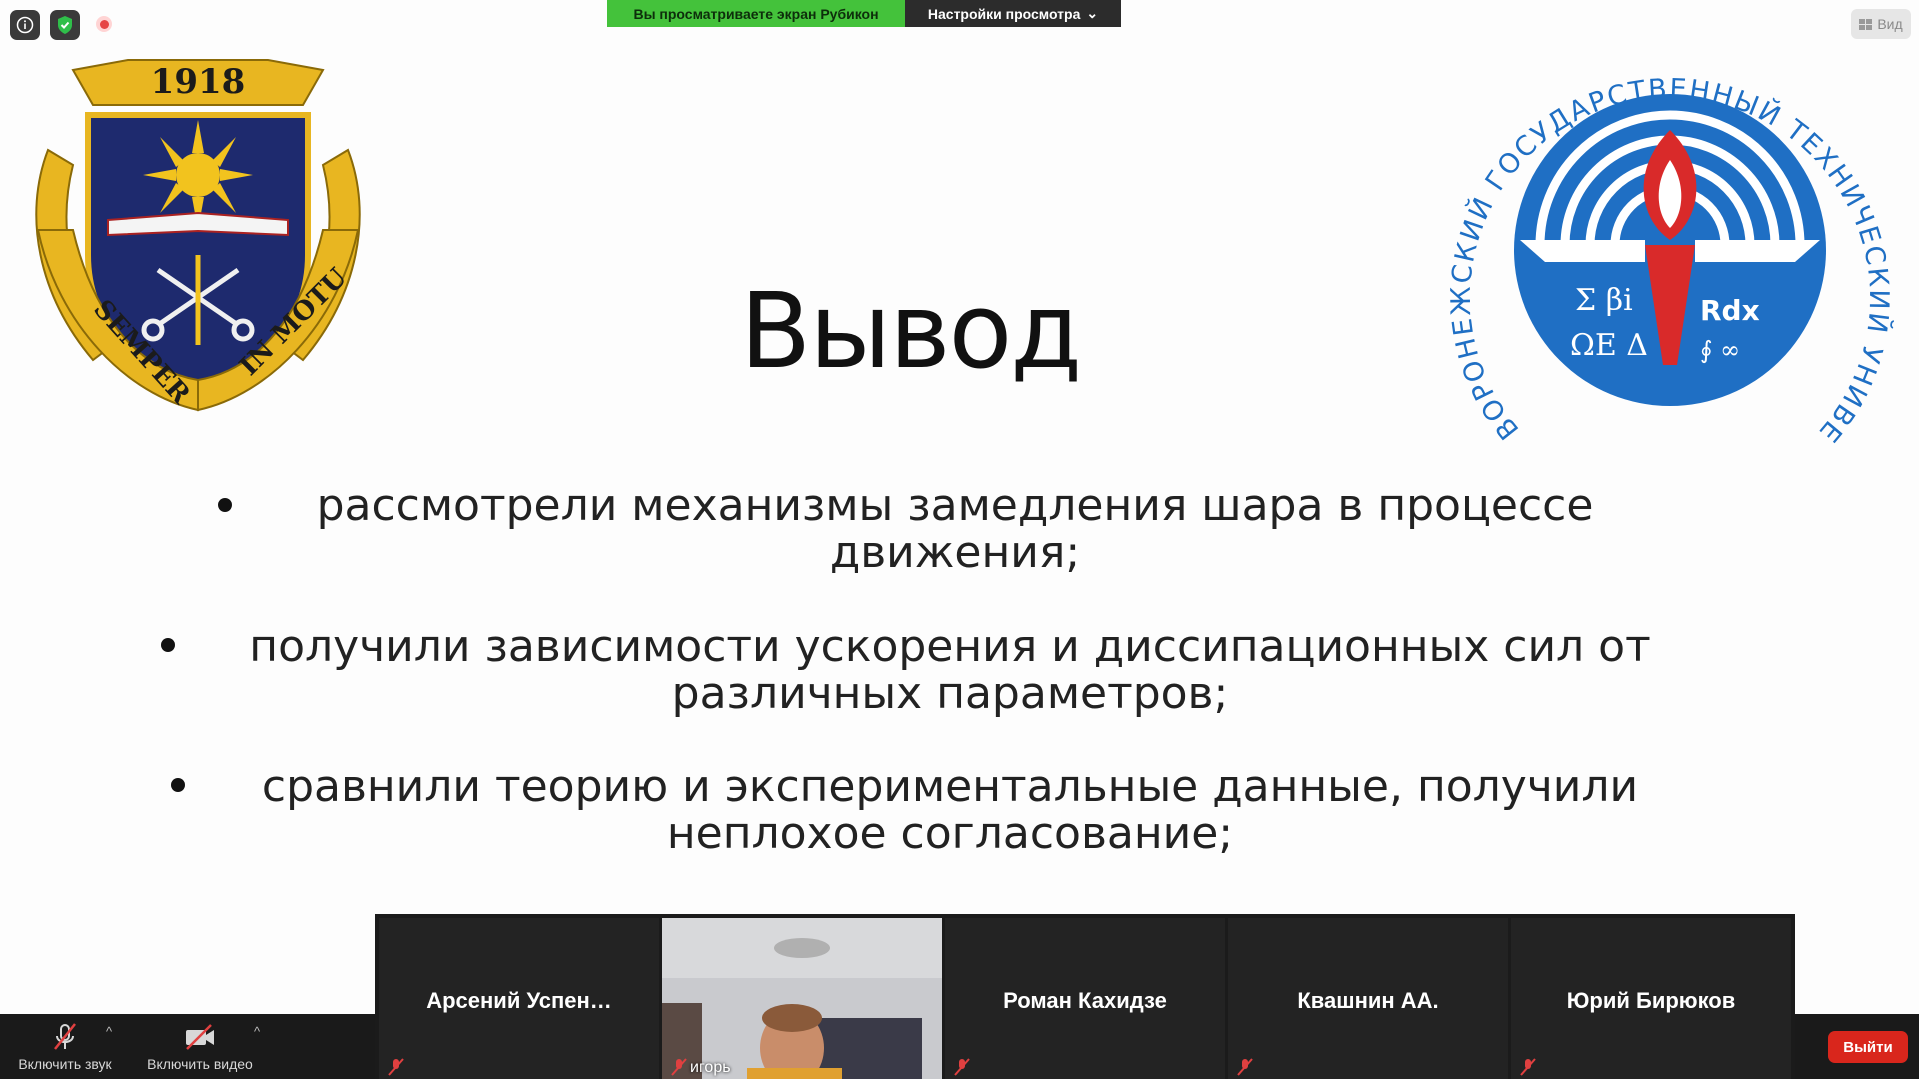 The image size is (1919, 1079). I want to click on slide-title: Вывод, so click(910, 331).